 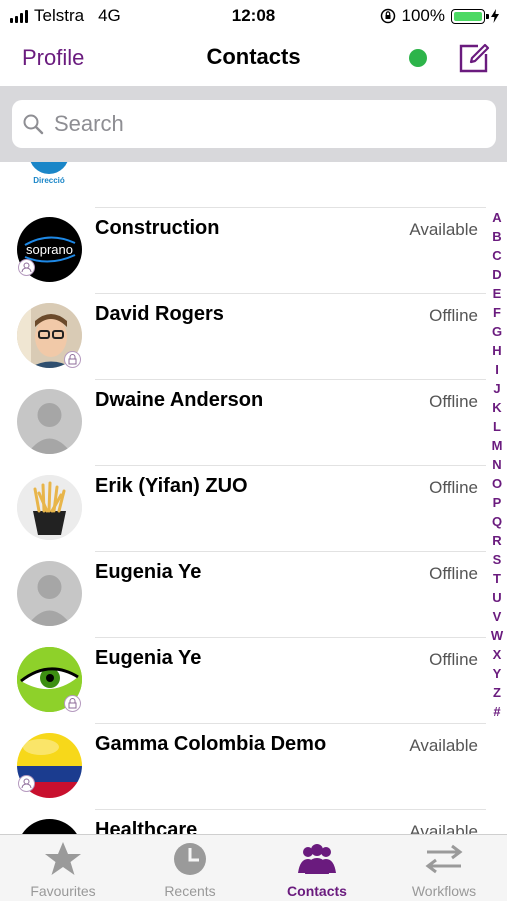 What do you see at coordinates (157, 228) in the screenshot?
I see `contact-name: Construction` at bounding box center [157, 228].